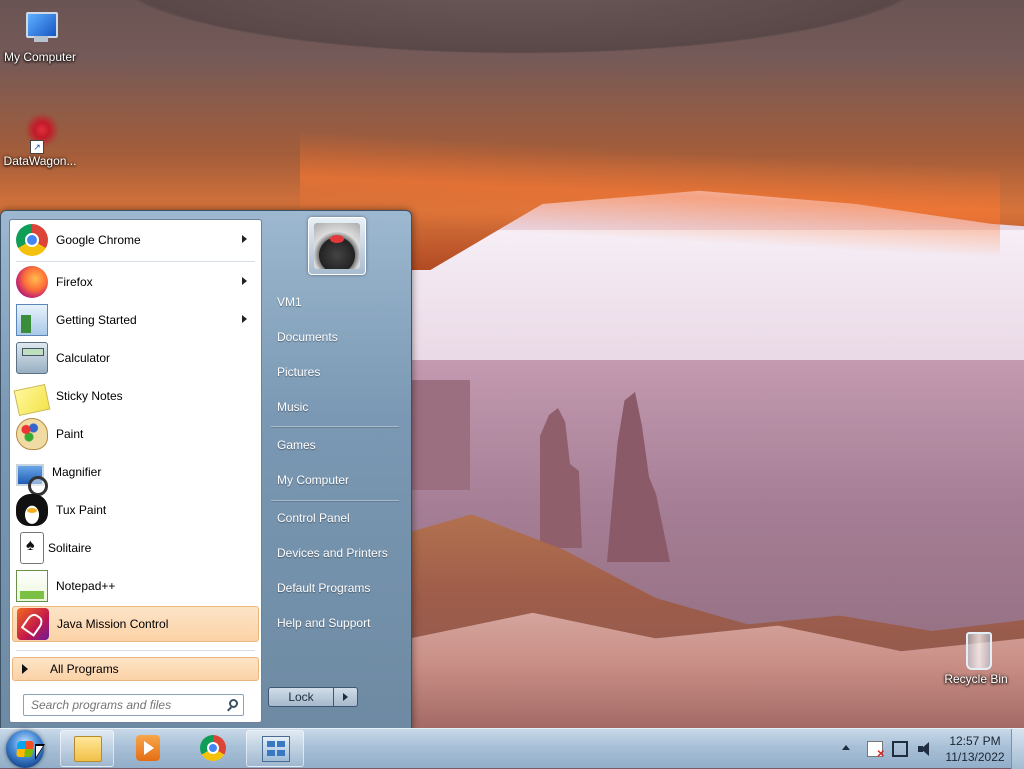 Image resolution: width=1024 pixels, height=769 pixels. What do you see at coordinates (96, 320) in the screenshot?
I see `program-label: Getting Started` at bounding box center [96, 320].